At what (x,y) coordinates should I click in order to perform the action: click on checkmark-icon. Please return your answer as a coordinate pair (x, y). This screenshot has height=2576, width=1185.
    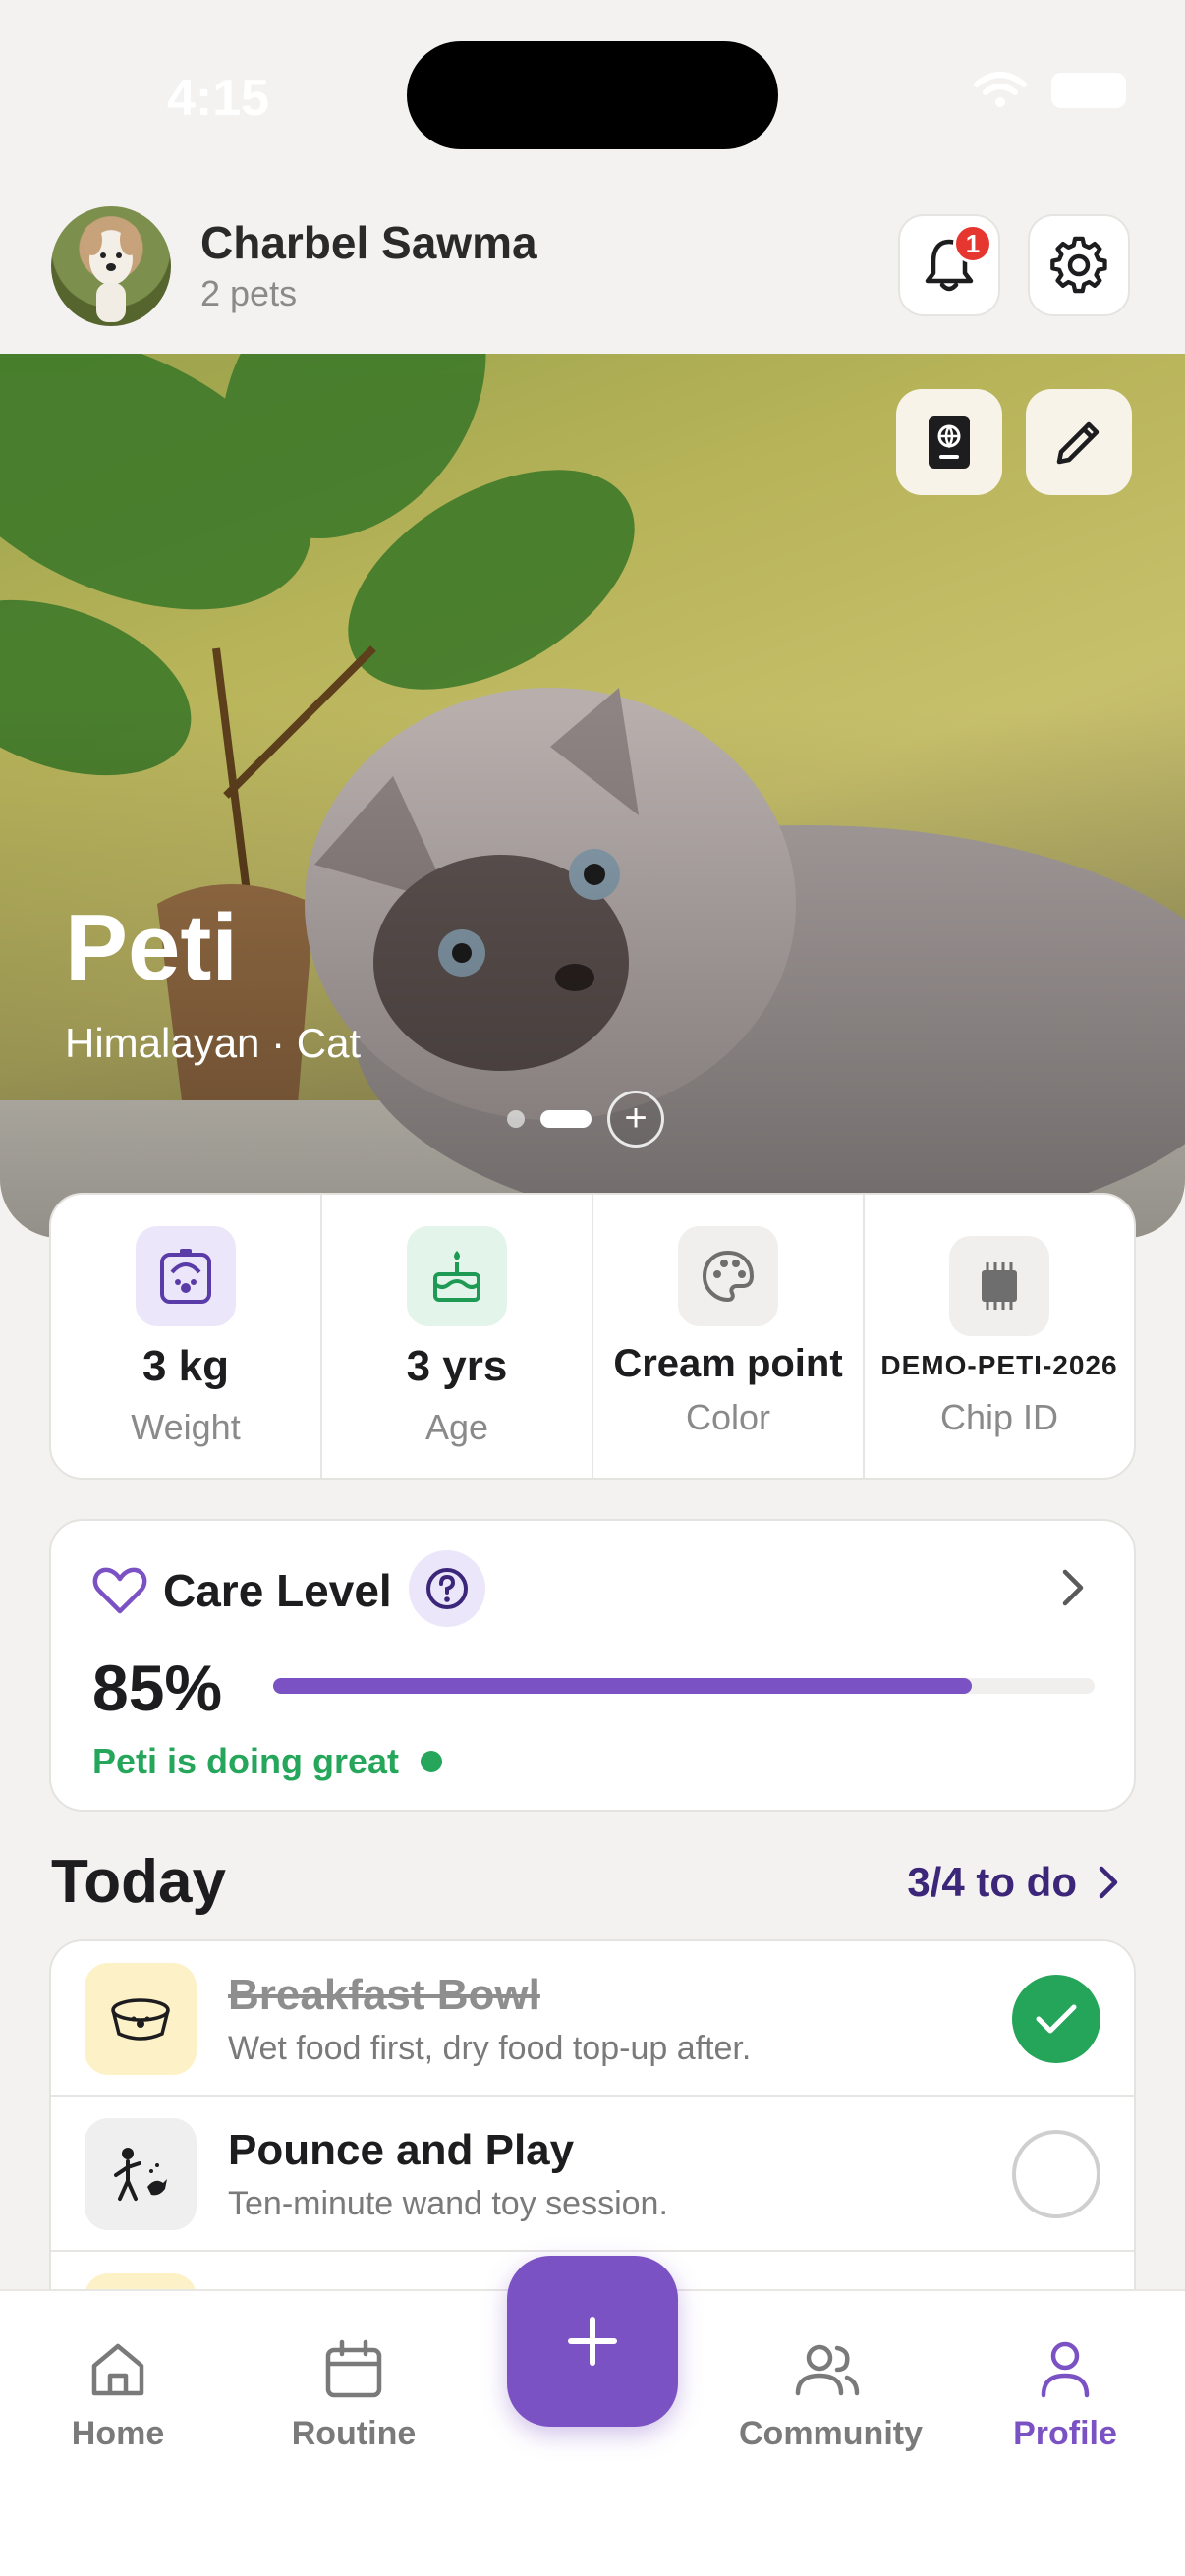
    Looking at the image, I should click on (1057, 2019).